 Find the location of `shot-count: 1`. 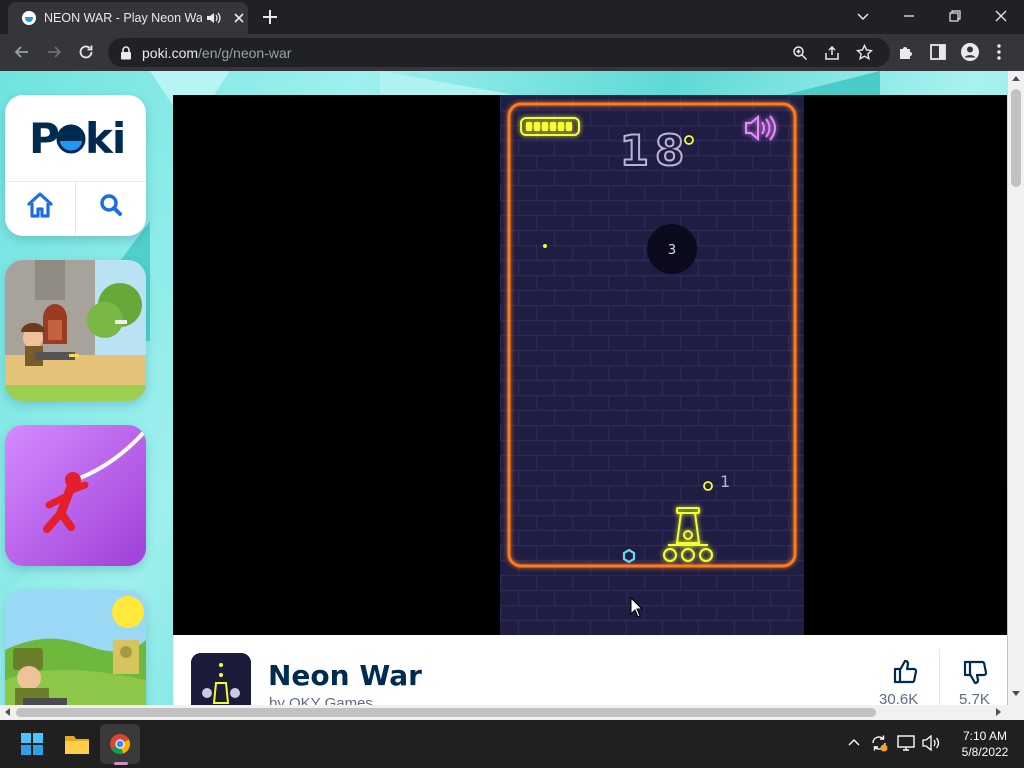

shot-count: 1 is located at coordinates (725, 481).